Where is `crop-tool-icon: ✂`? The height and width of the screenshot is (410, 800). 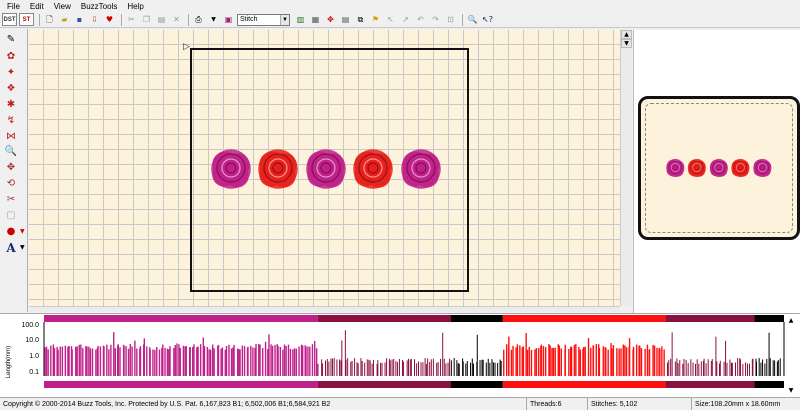 crop-tool-icon: ✂ is located at coordinates (11, 199).